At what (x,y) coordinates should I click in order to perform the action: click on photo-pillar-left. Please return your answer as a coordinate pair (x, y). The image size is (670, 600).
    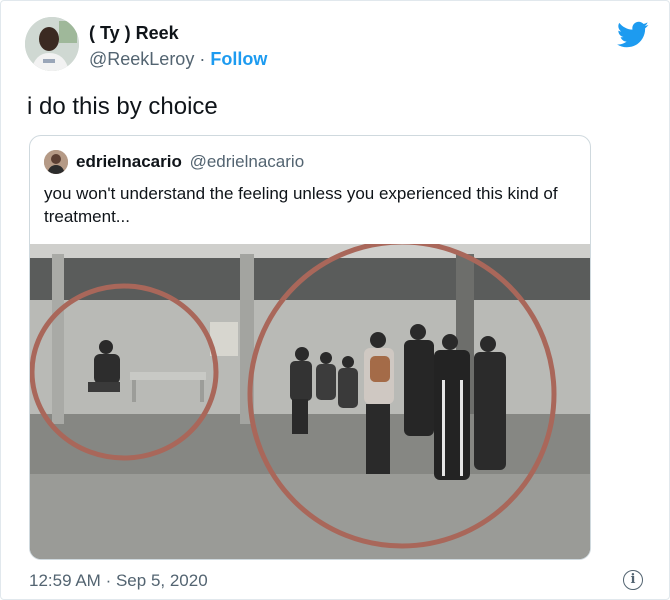
    Looking at the image, I should click on (58, 339).